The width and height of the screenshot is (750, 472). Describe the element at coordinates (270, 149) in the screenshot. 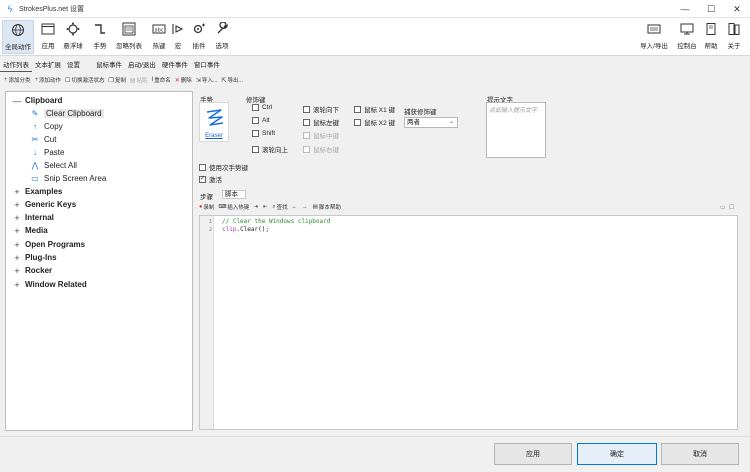

I see `wheel-up-checkbox: 滚轮向上` at that location.